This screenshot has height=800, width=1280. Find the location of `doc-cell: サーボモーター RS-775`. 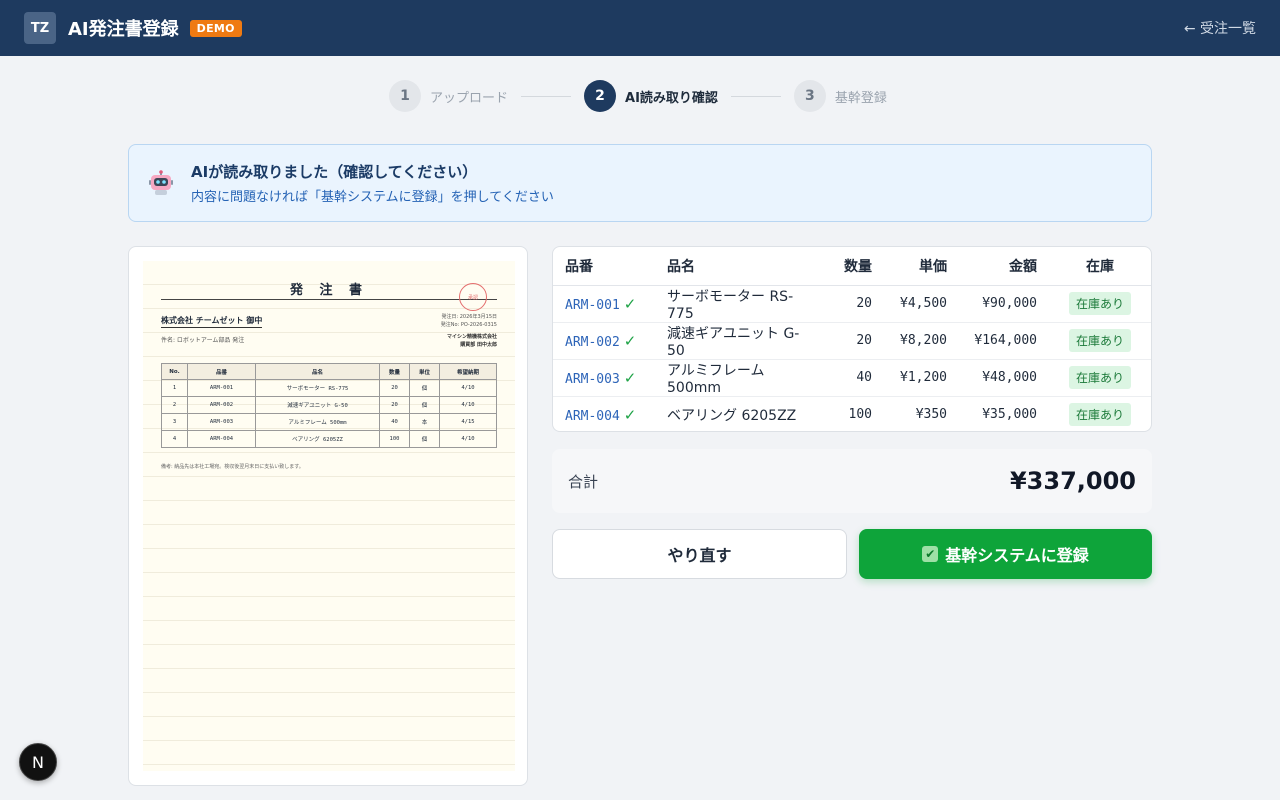

doc-cell: サーボモーター RS-775 is located at coordinates (317, 388).